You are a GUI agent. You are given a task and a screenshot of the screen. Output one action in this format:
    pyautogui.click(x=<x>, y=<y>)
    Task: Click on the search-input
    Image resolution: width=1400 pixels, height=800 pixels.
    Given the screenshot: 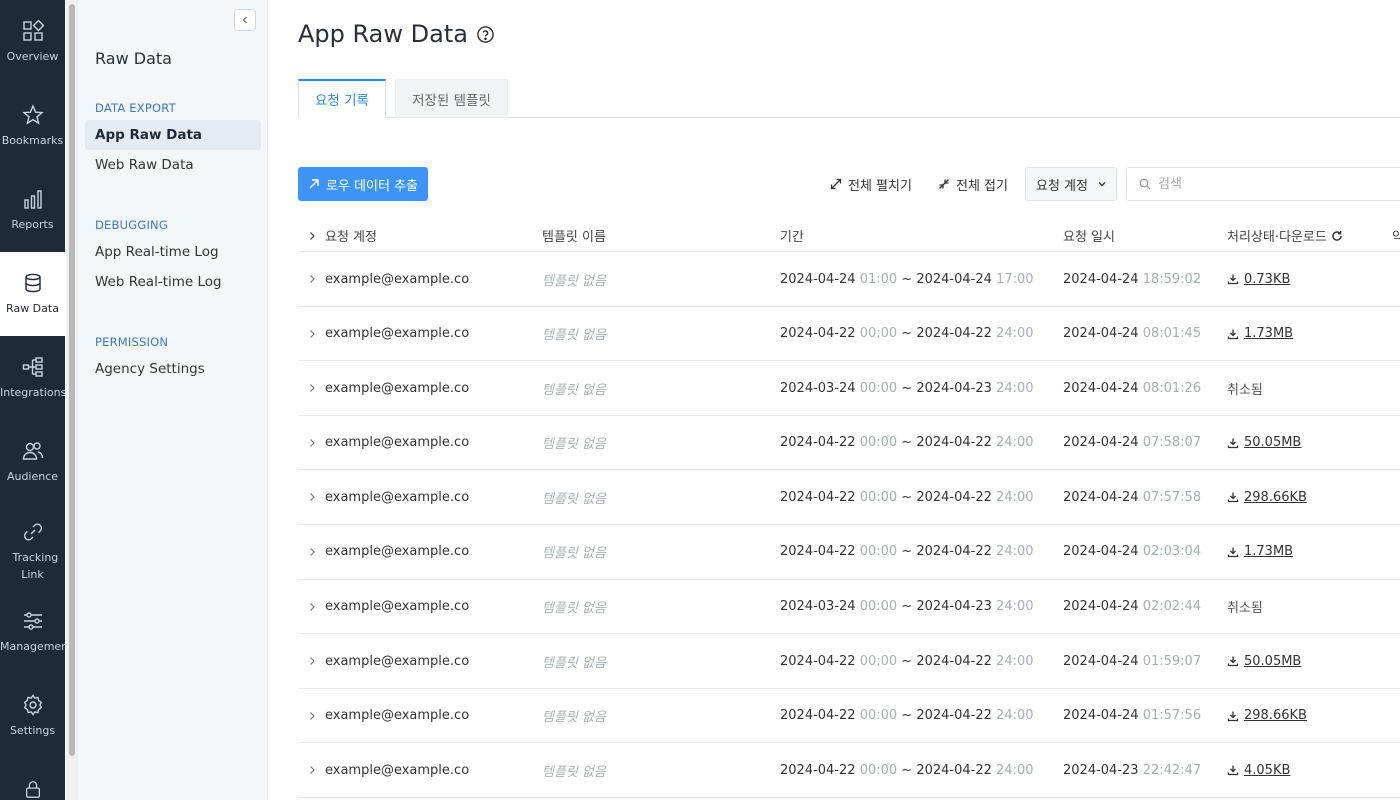 What is the action you would take?
    pyautogui.click(x=1279, y=184)
    